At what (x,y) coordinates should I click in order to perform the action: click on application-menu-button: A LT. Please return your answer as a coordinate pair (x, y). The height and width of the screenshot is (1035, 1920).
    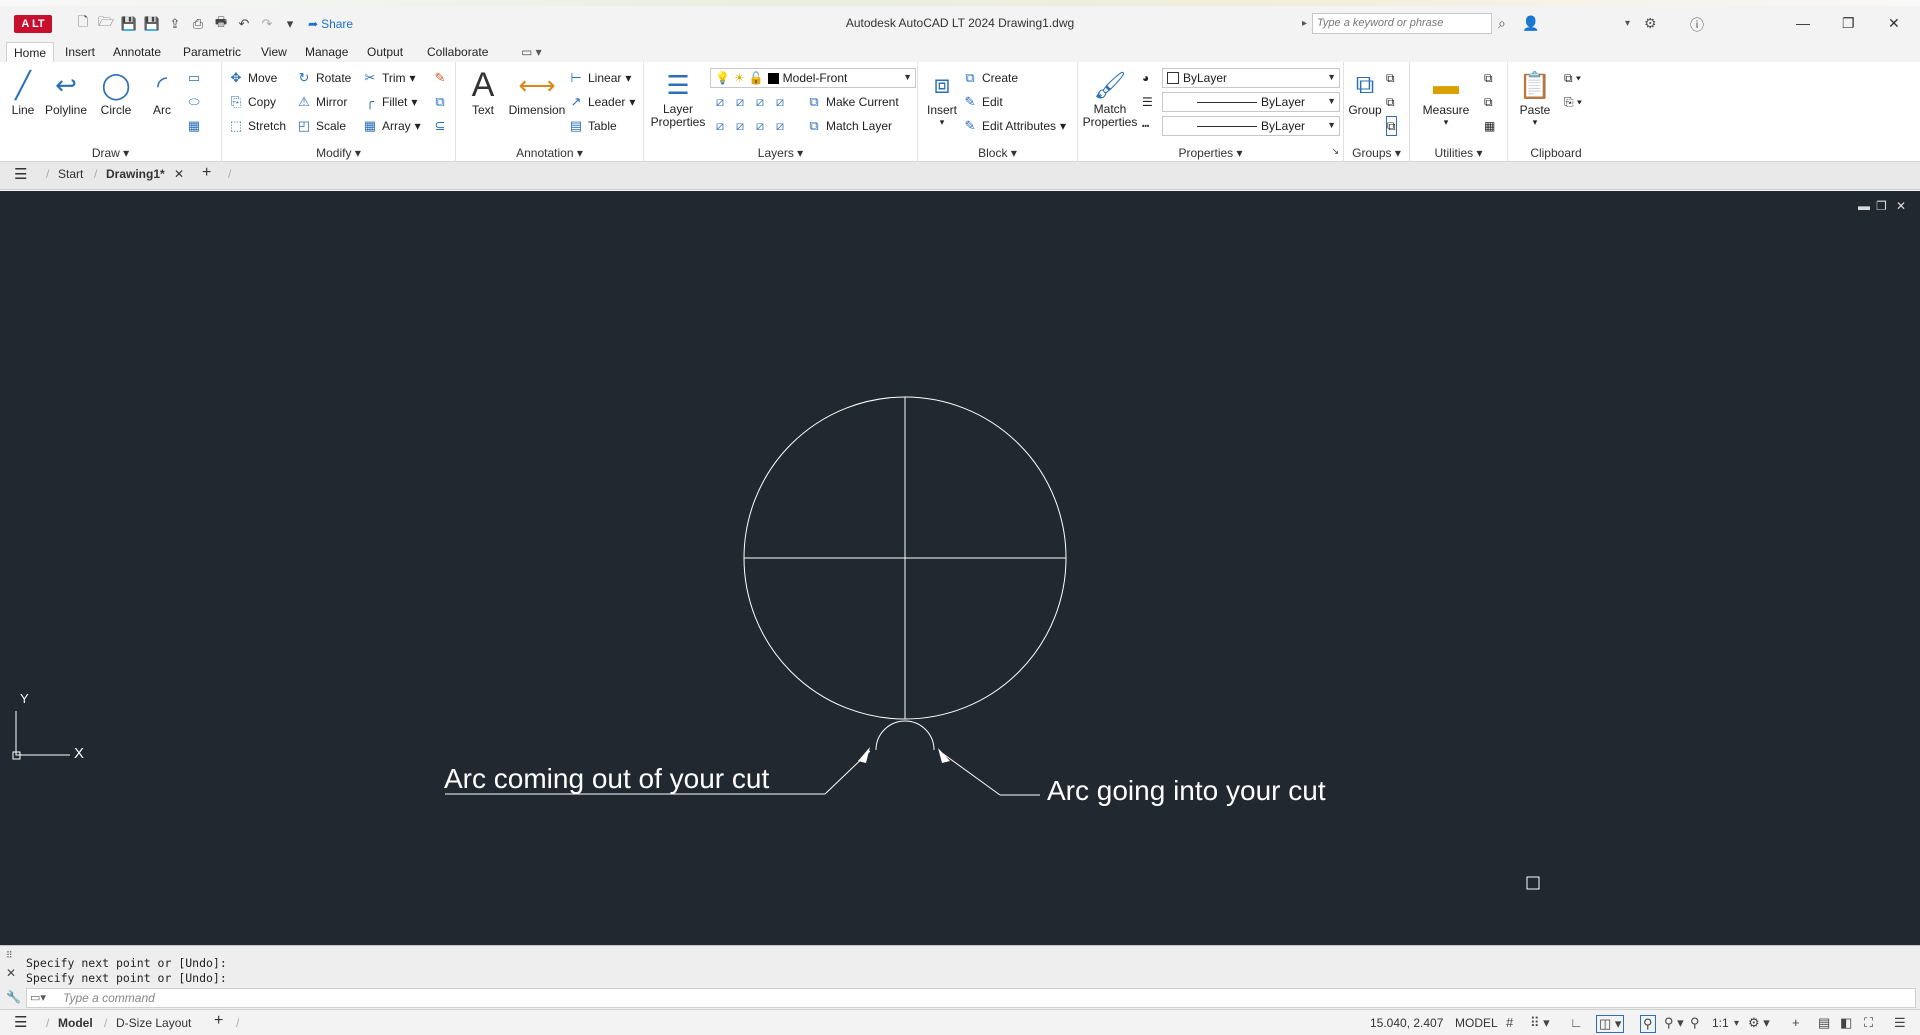
    Looking at the image, I should click on (33, 24).